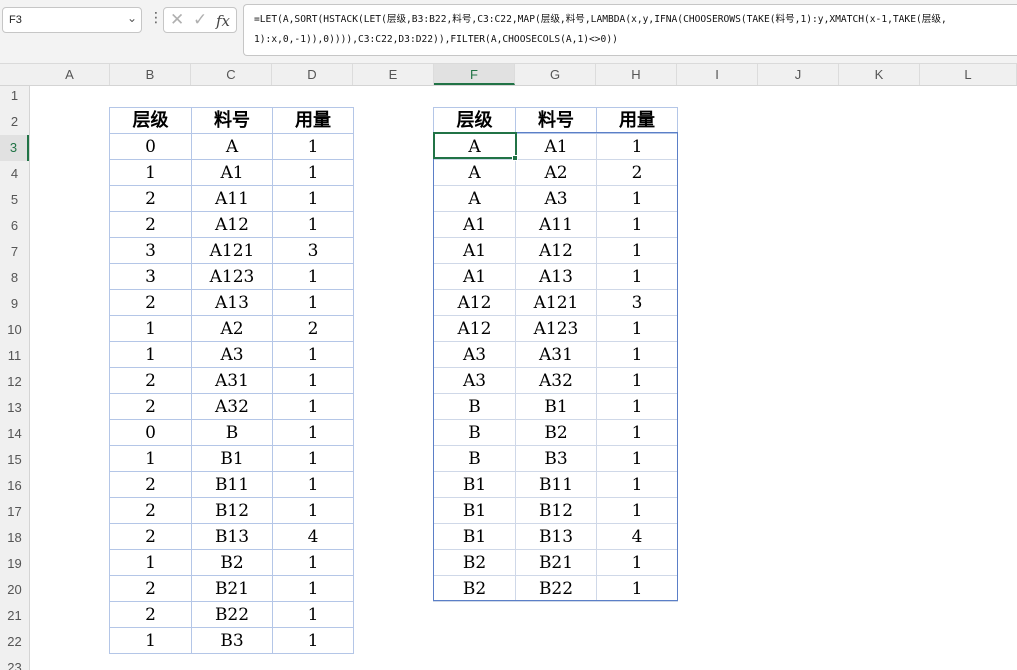  What do you see at coordinates (313, 536) in the screenshot?
I see `table-cell: 4` at bounding box center [313, 536].